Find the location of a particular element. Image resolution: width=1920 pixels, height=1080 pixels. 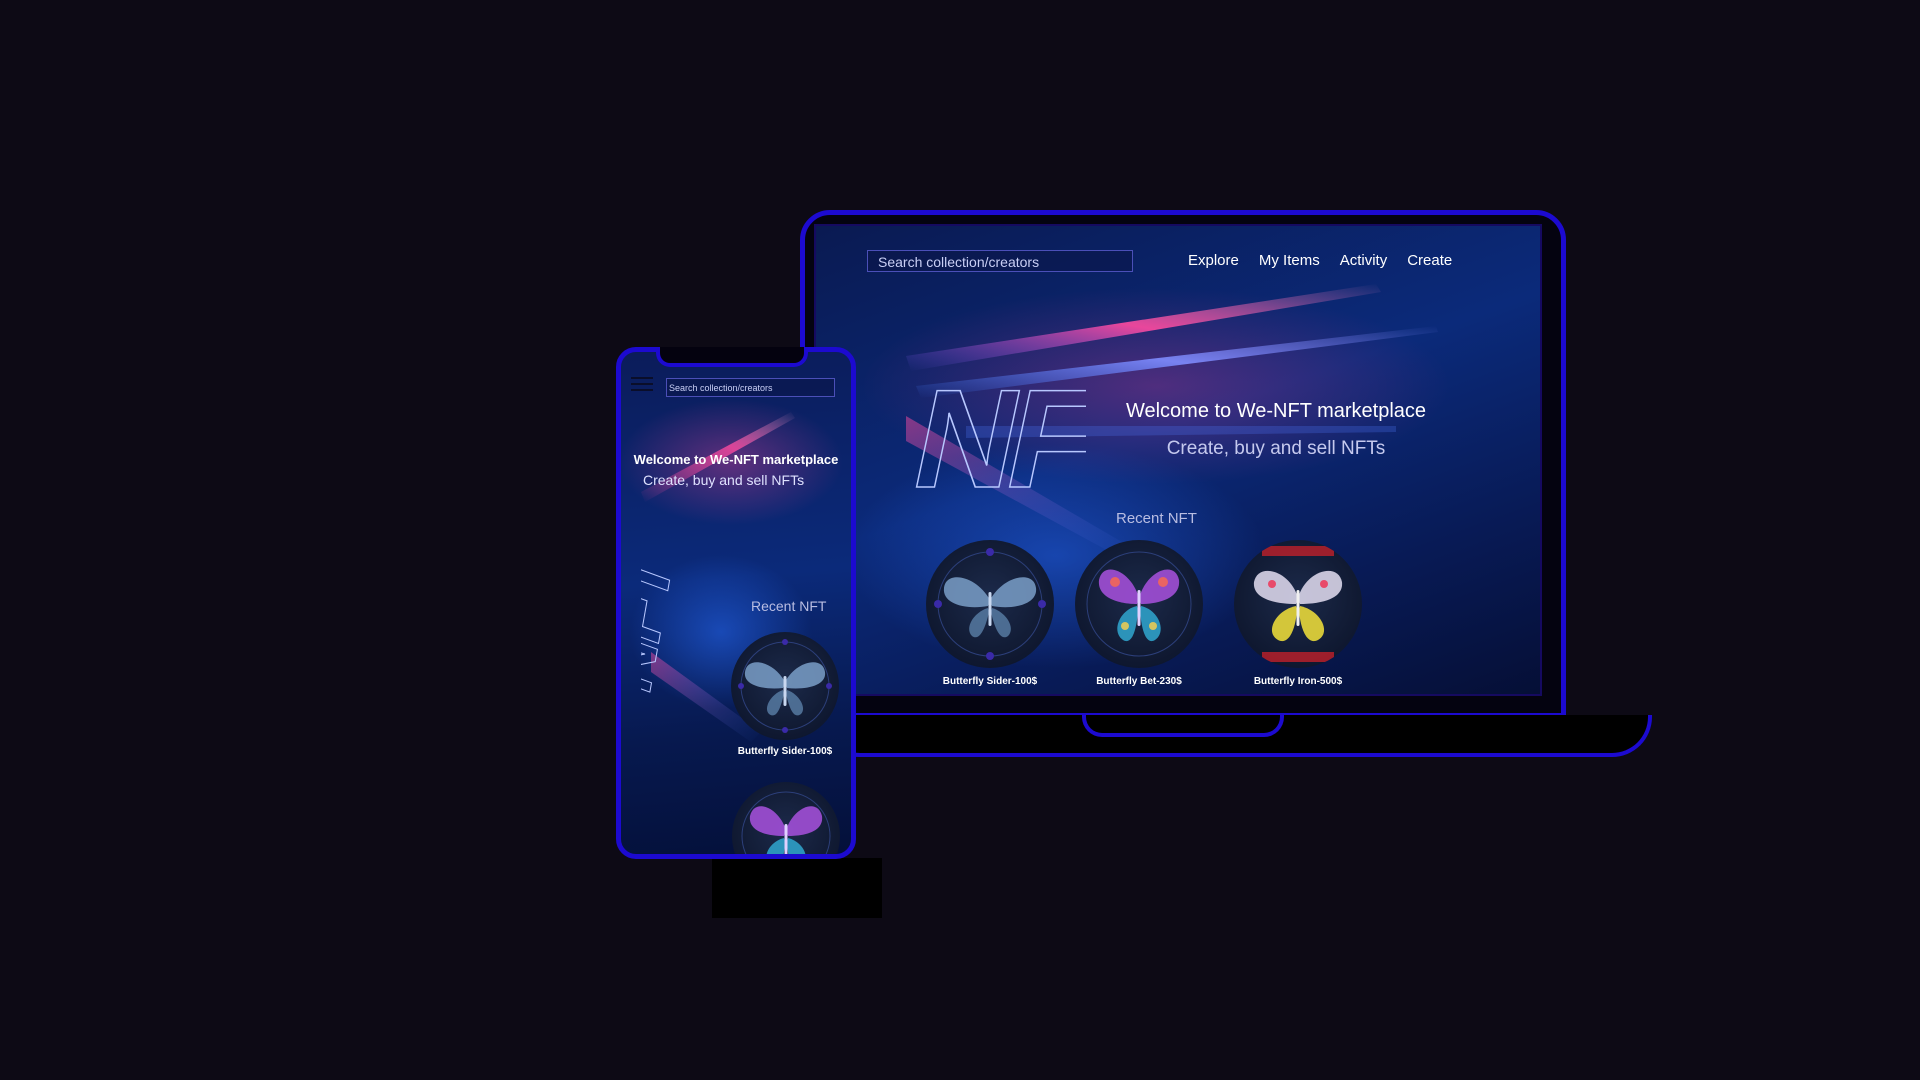

nft-caption: Butterfly Bet-230$ is located at coordinates (1139, 681).